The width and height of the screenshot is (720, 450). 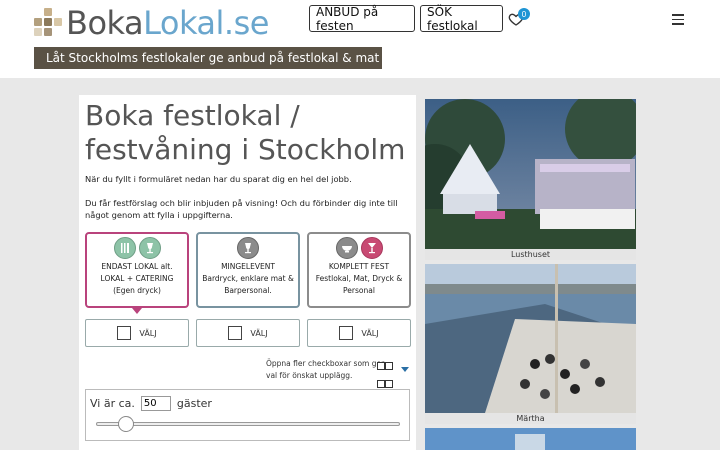 I want to click on guests-prefix: Vi är ca., so click(x=112, y=403).